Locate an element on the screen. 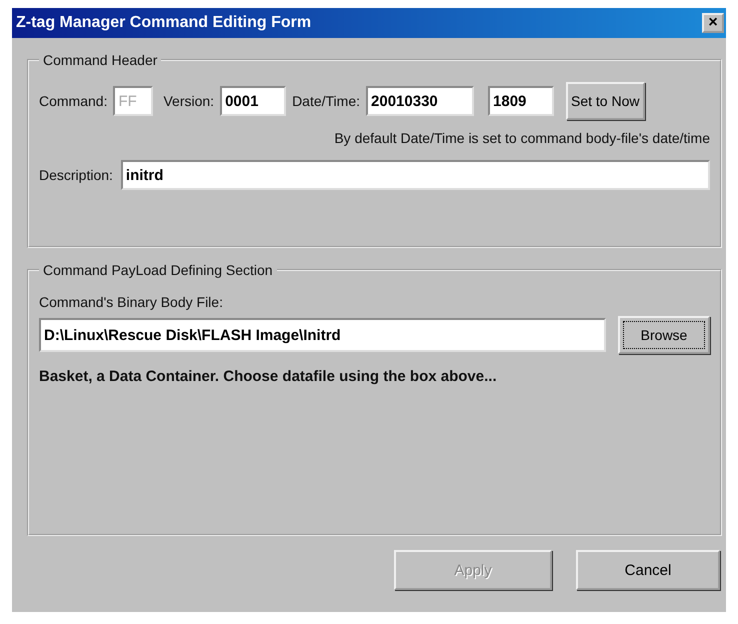  dialog-button: Cancel is located at coordinates (648, 570).